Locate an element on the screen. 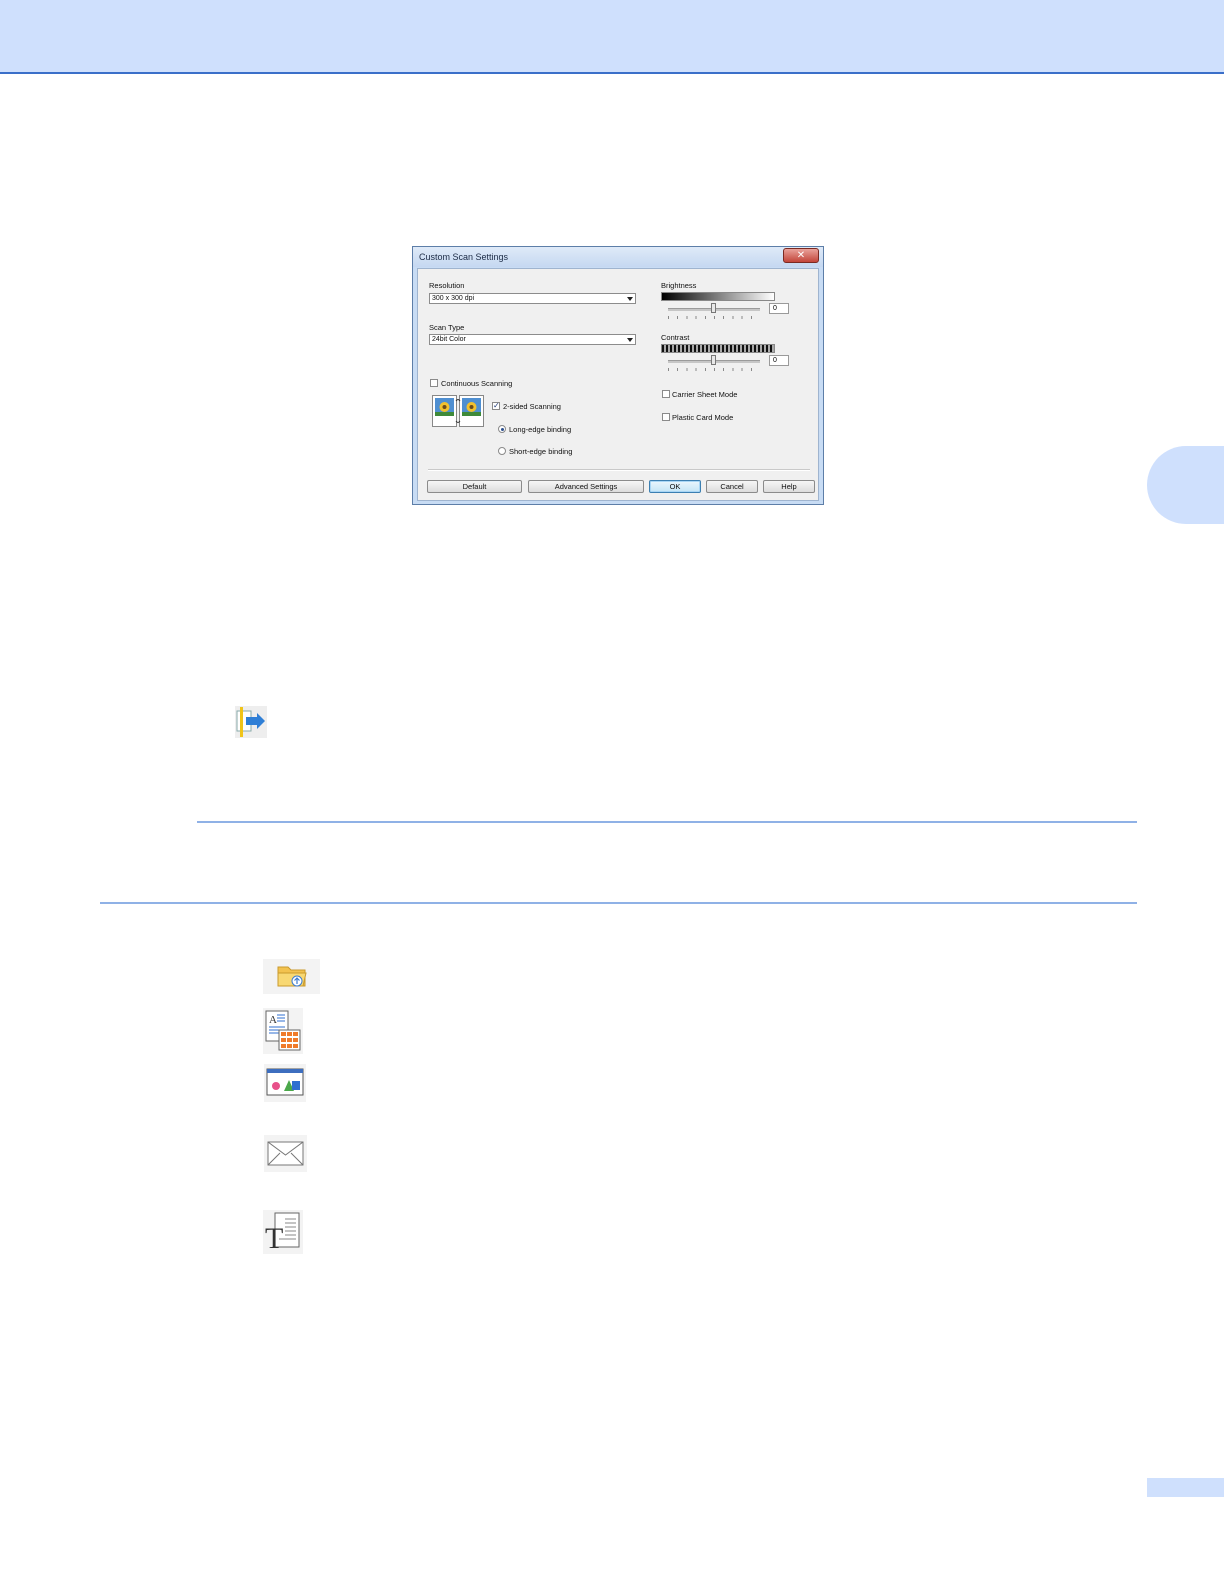 This screenshot has width=1224, height=1580. continuous-scanning-label: Continuous Scanning is located at coordinates (477, 383).